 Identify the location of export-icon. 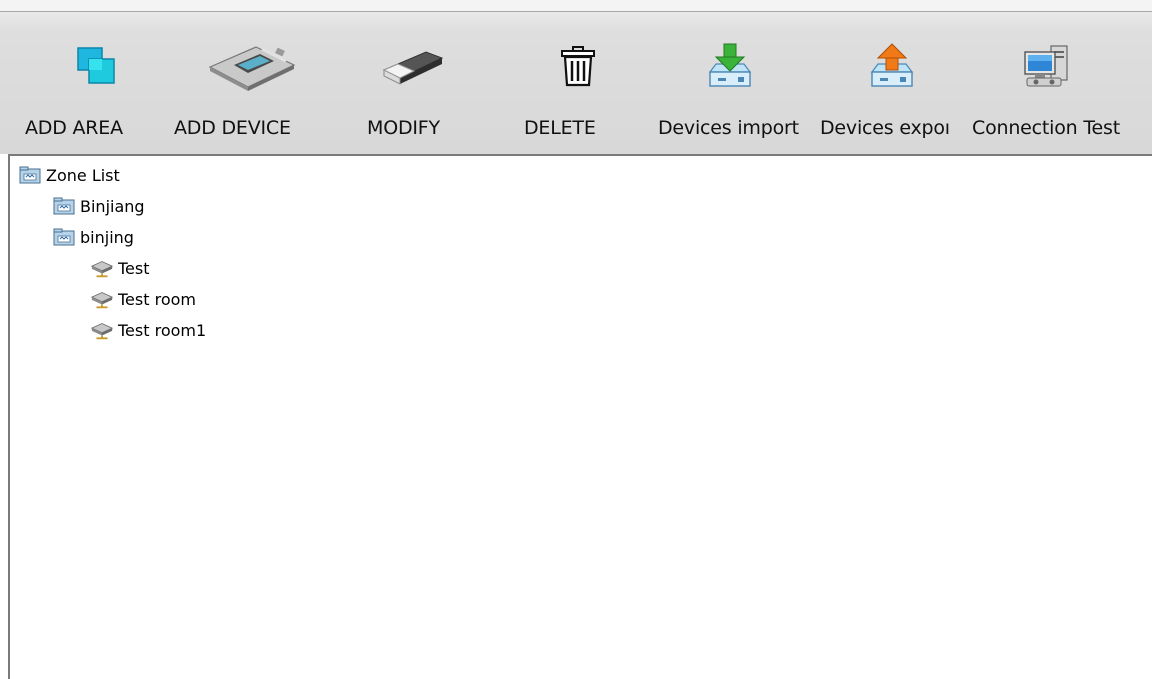
(892, 66).